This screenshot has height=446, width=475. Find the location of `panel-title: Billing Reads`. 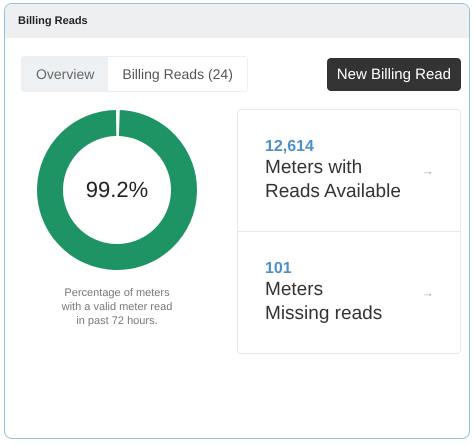

panel-title: Billing Reads is located at coordinates (53, 21).